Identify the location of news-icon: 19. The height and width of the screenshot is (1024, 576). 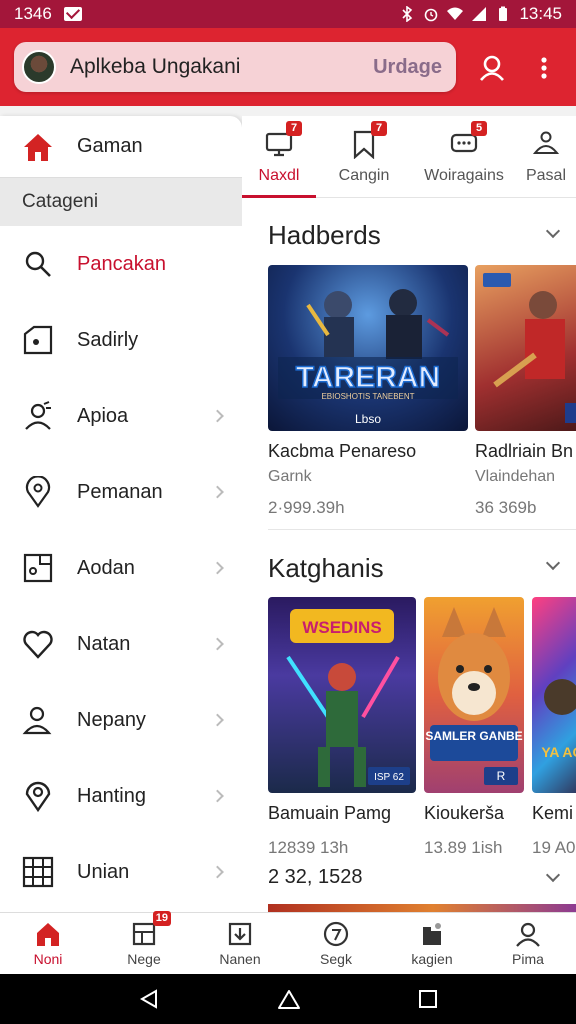
(151, 928).